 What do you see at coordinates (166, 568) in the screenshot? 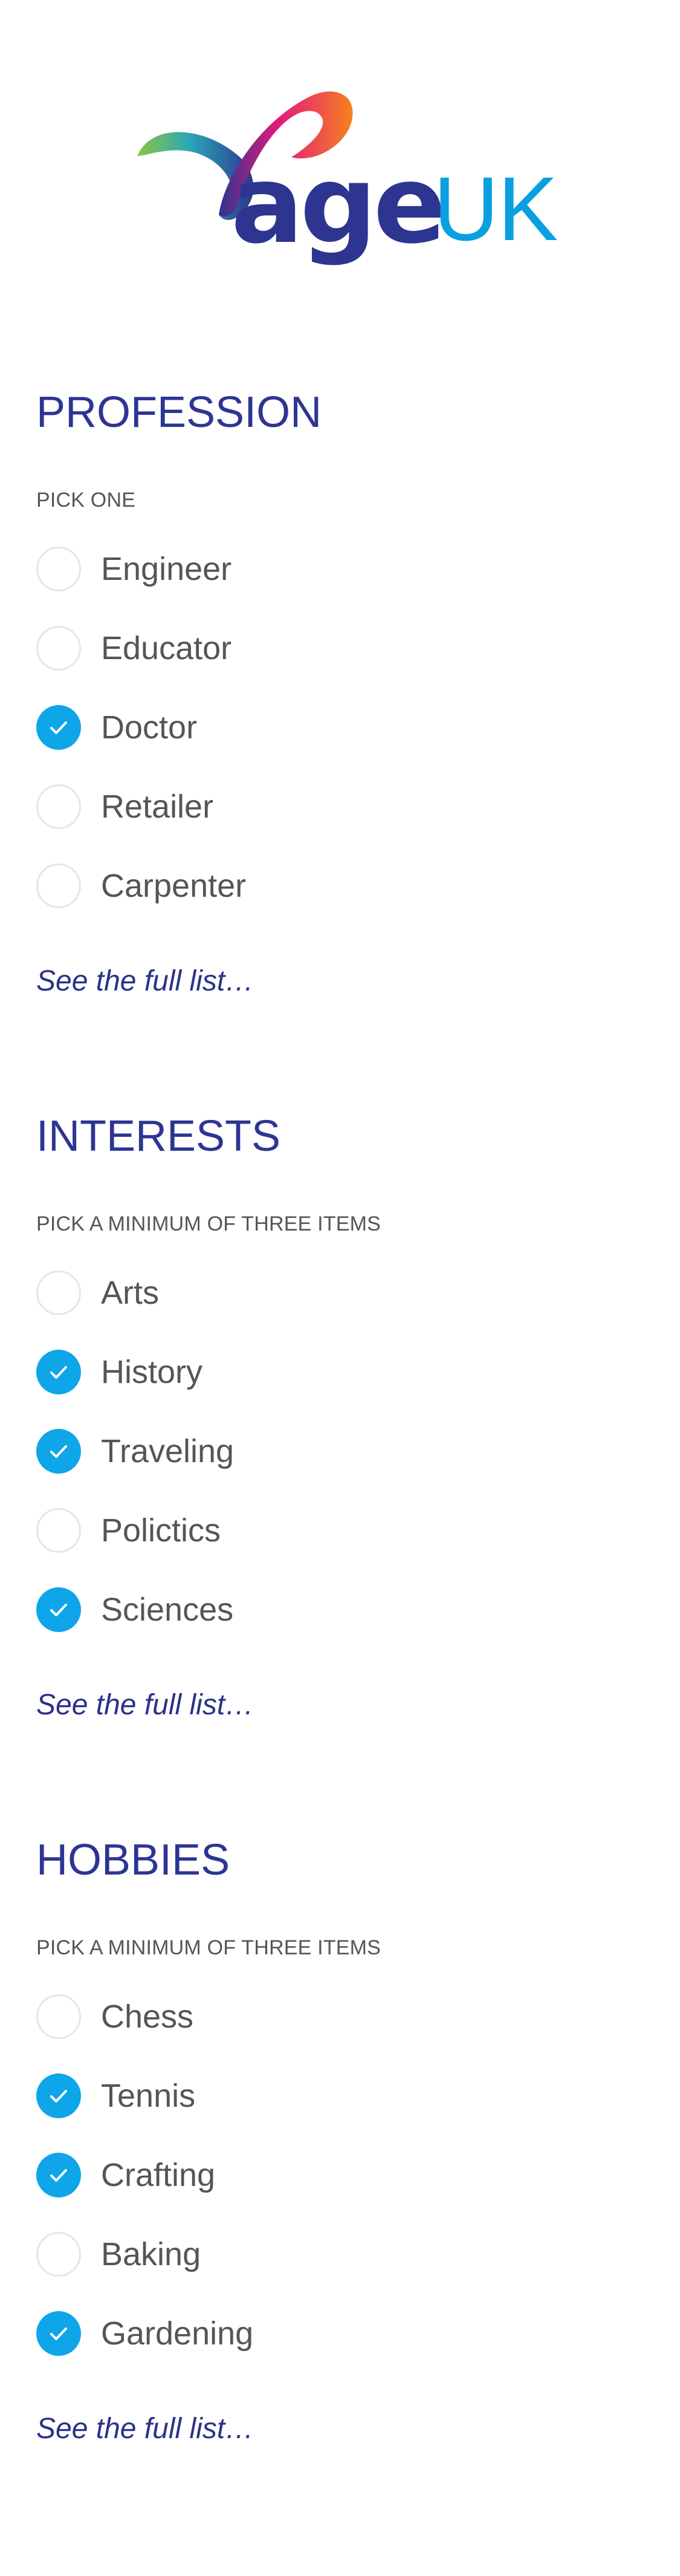
I see `option-label: Engineer` at bounding box center [166, 568].